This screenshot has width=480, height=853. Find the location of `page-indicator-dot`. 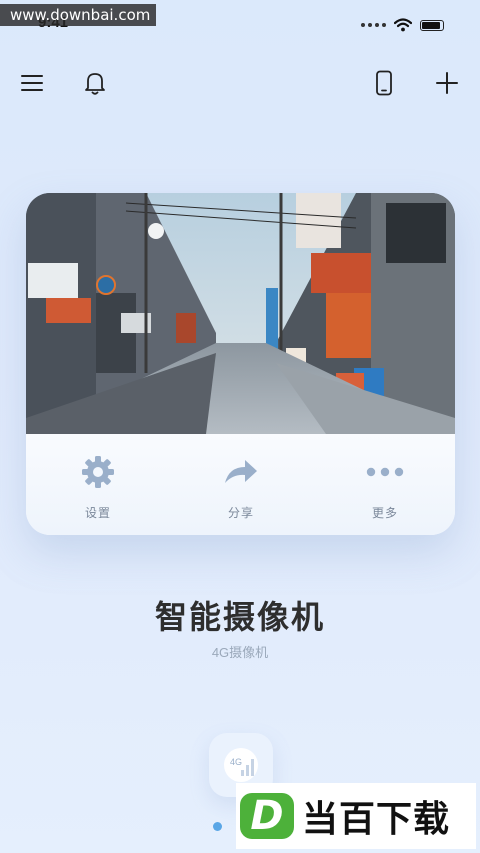

page-indicator-dot is located at coordinates (217, 826).